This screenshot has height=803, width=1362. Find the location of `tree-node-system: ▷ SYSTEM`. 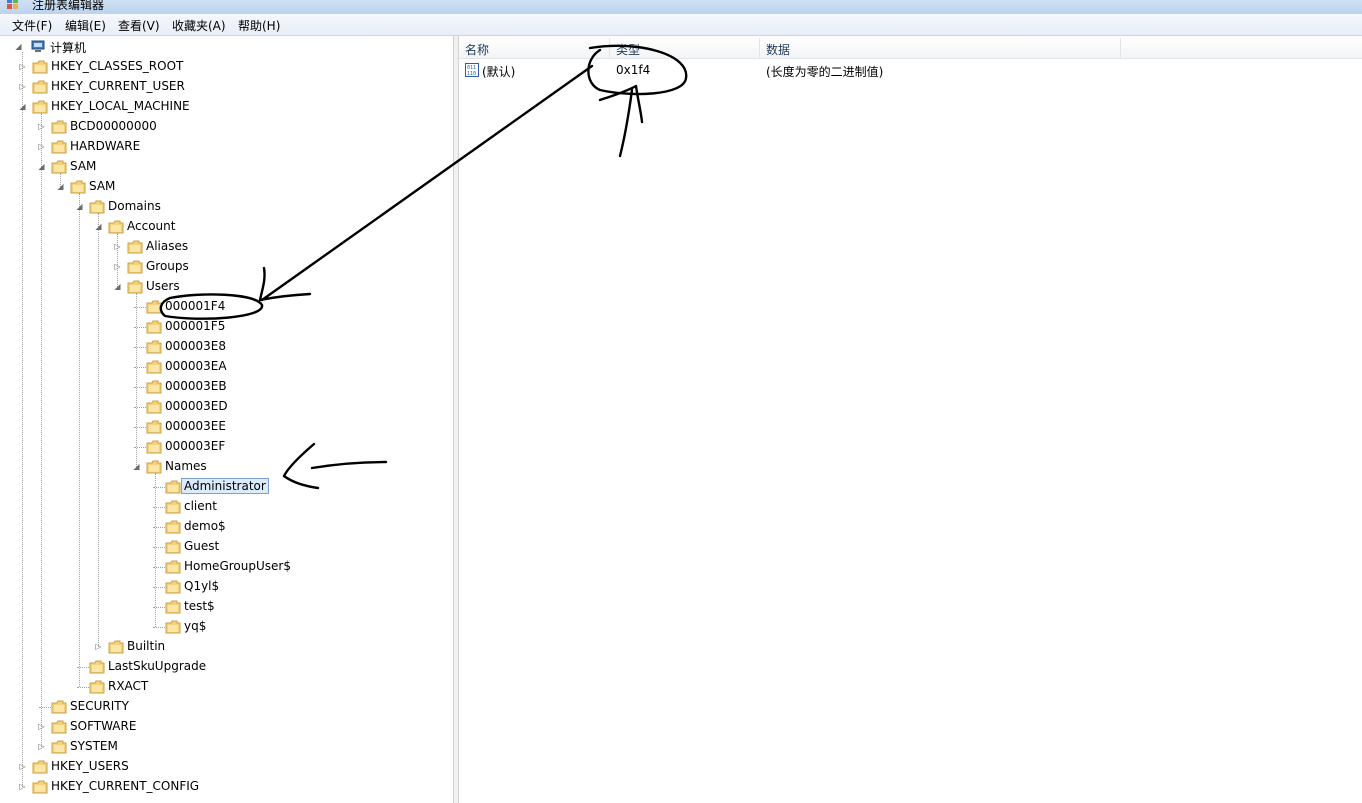

tree-node-system: ▷ SYSTEM is located at coordinates (220, 747).